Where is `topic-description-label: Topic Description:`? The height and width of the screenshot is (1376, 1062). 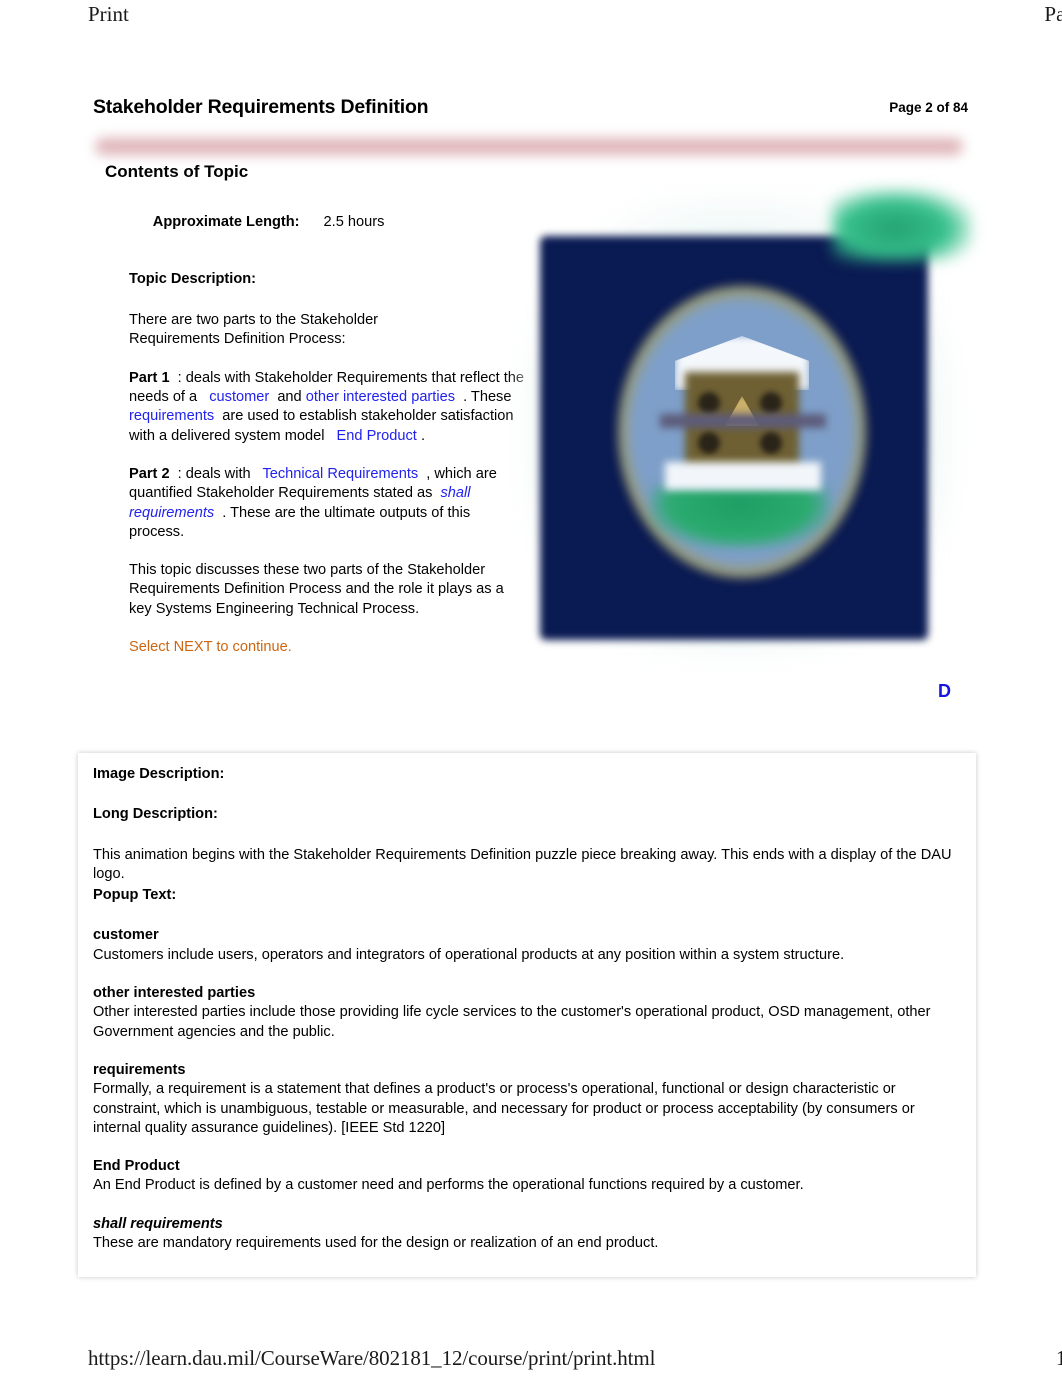
topic-description-label: Topic Description: is located at coordinates (193, 278).